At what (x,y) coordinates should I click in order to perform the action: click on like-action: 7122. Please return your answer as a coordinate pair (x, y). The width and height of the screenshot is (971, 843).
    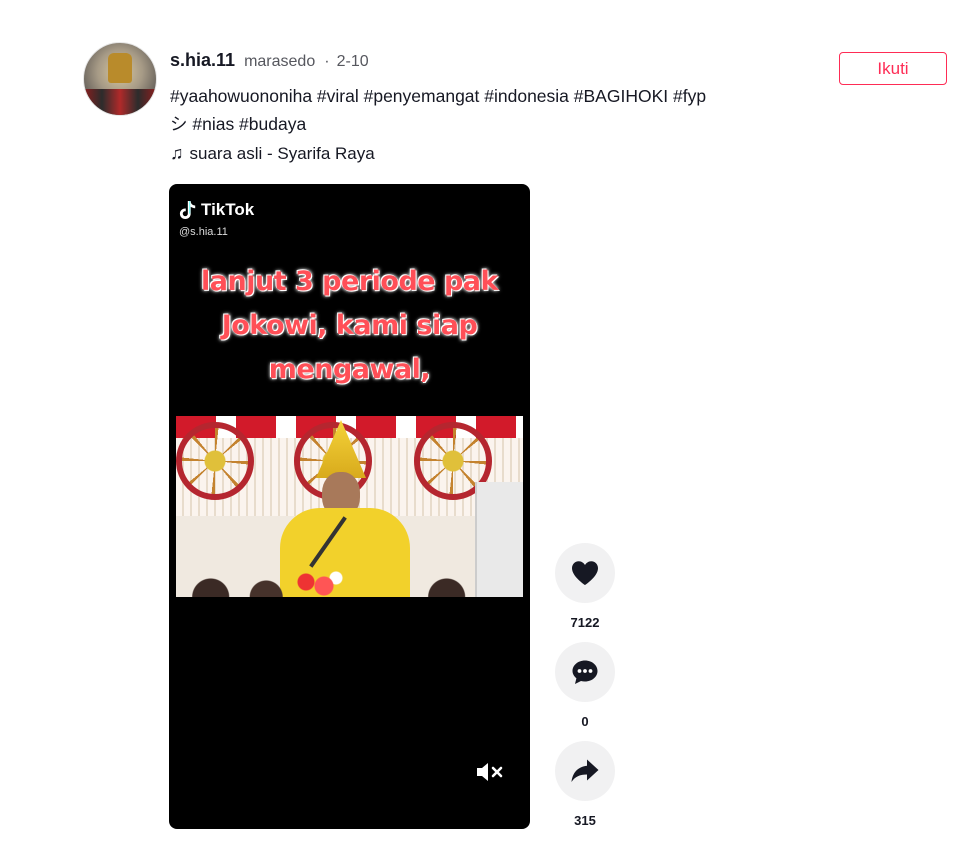
    Looking at the image, I should click on (585, 586).